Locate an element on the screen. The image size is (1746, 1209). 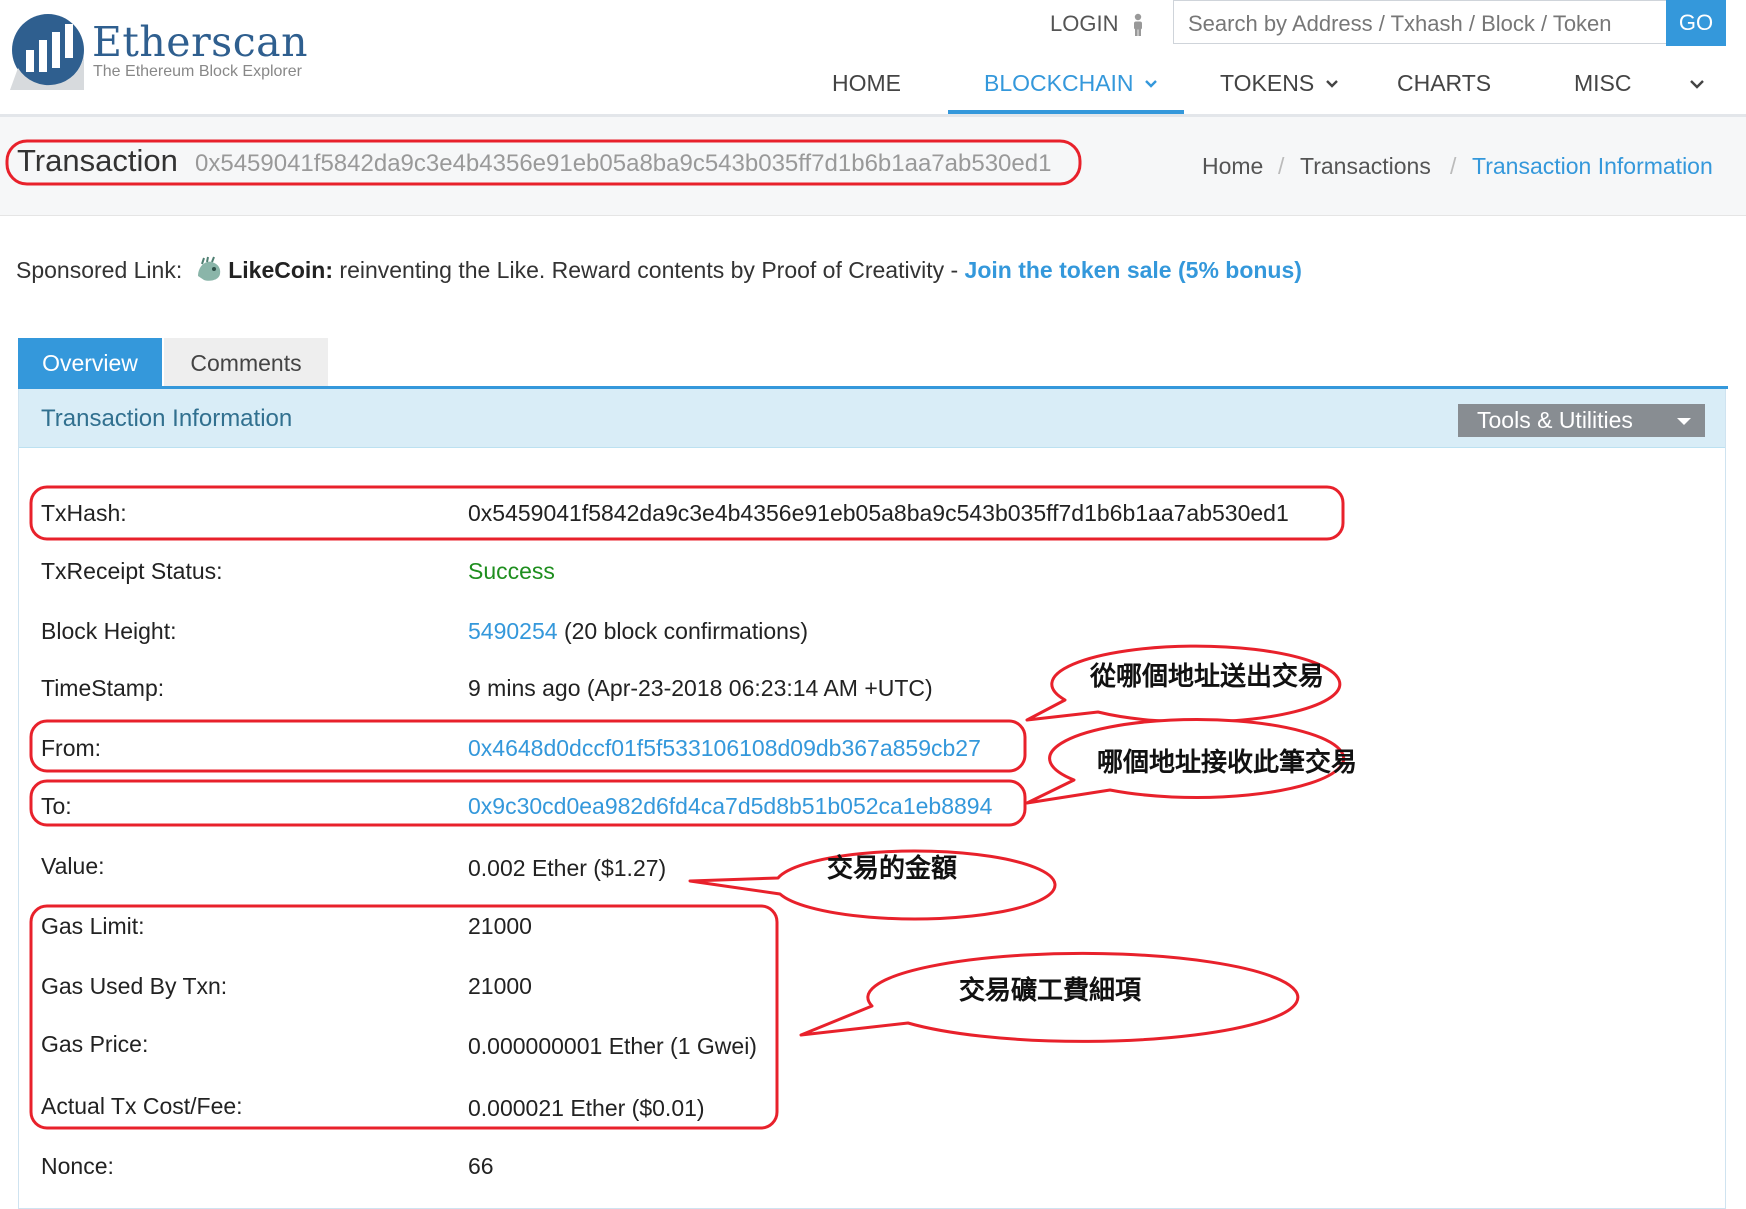
nonce-label: Nonce: is located at coordinates (77, 1166).